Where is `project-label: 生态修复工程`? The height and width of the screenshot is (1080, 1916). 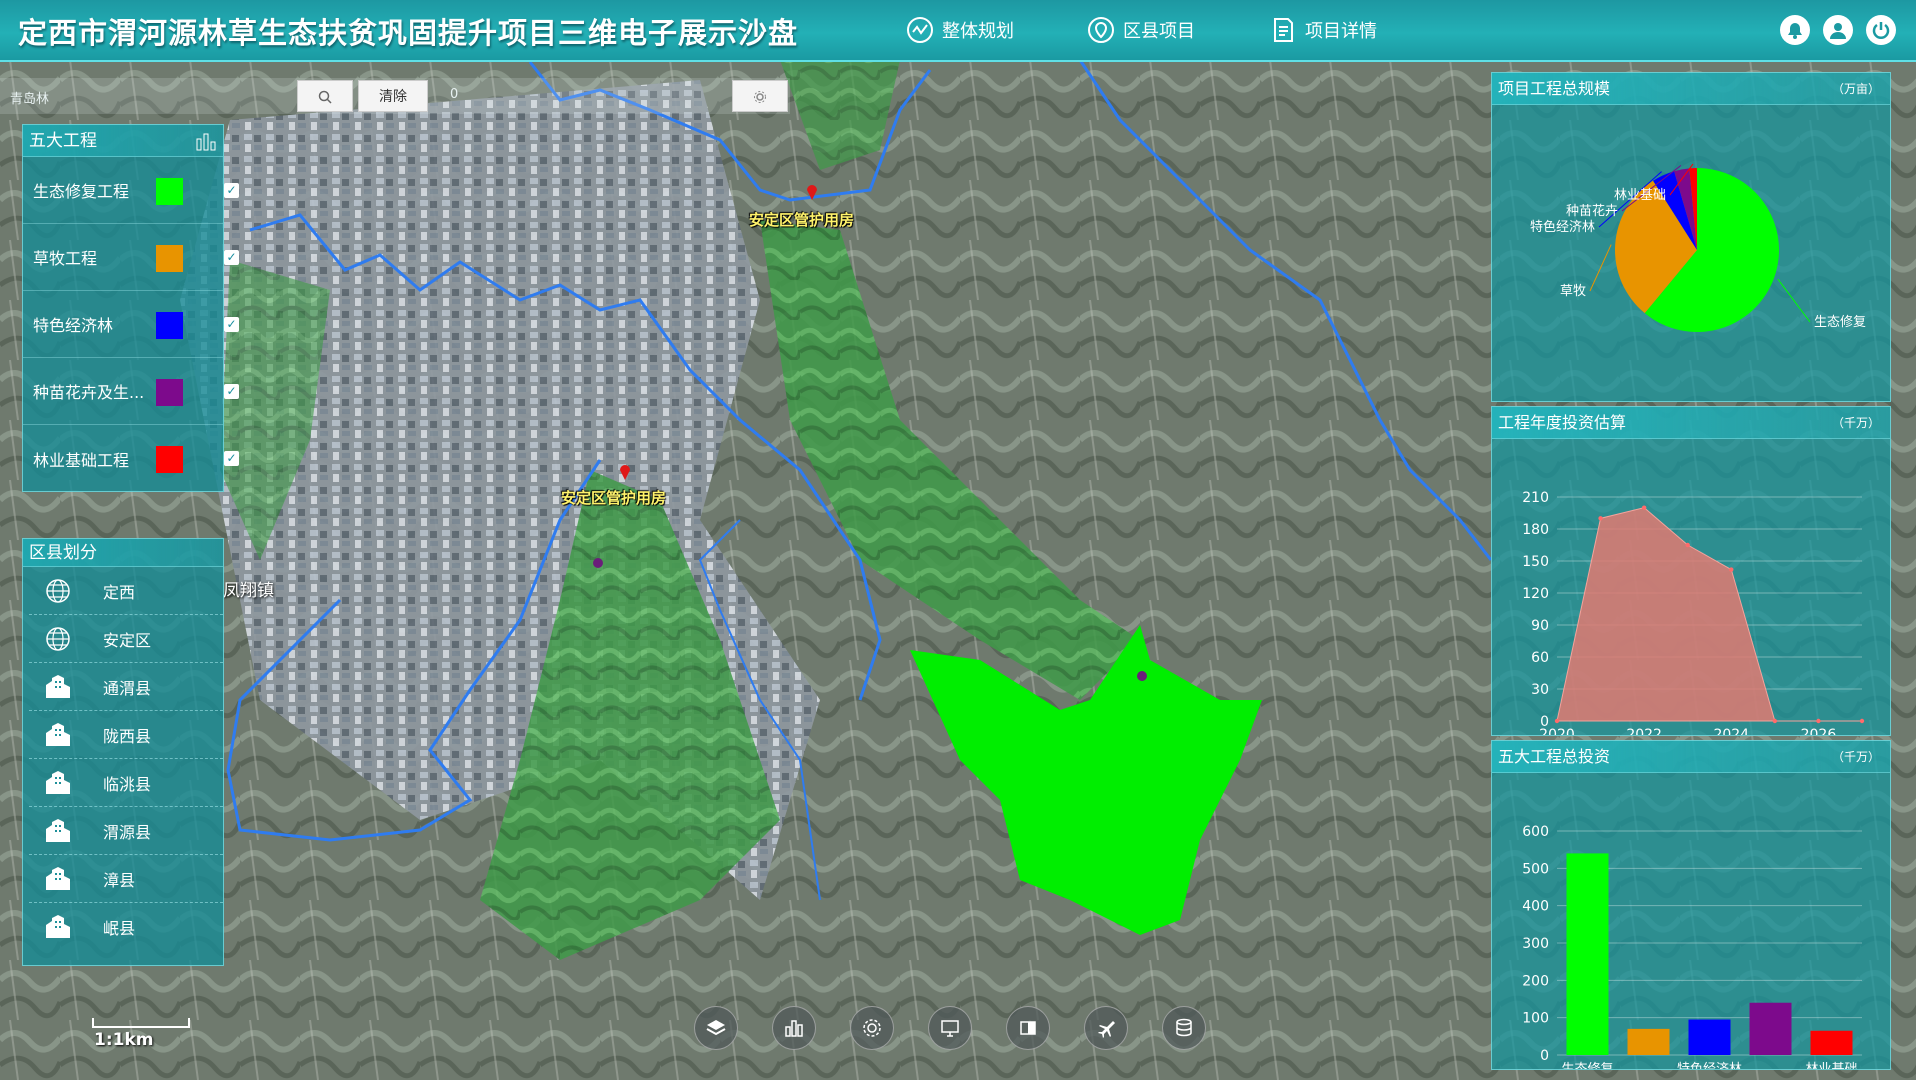 project-label: 生态修复工程 is located at coordinates (81, 191).